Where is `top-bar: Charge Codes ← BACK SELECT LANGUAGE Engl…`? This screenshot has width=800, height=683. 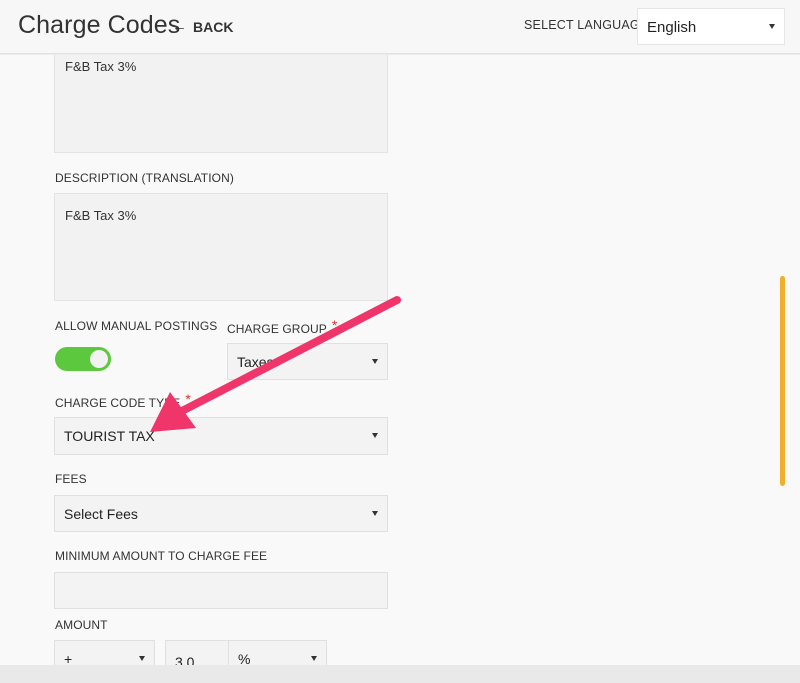
top-bar: Charge Codes ← BACK SELECT LANGUAGE Engl… is located at coordinates (400, 27).